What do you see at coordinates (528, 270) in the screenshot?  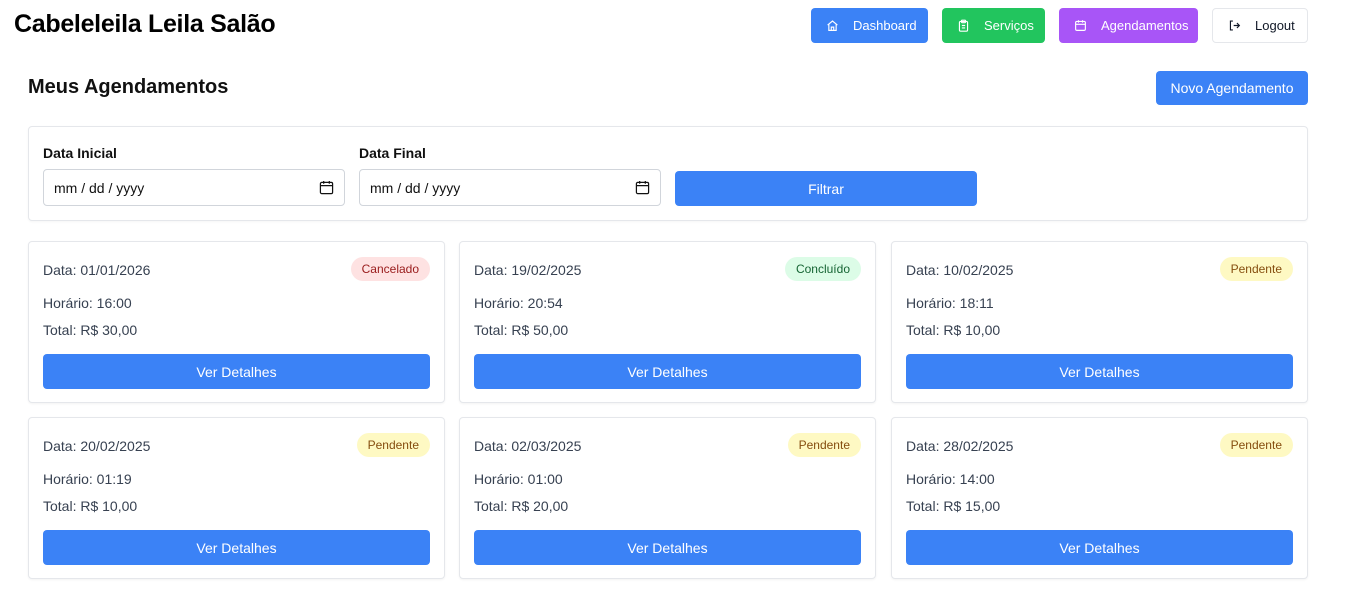 I see `appointment-date: Data: 19/02/2025` at bounding box center [528, 270].